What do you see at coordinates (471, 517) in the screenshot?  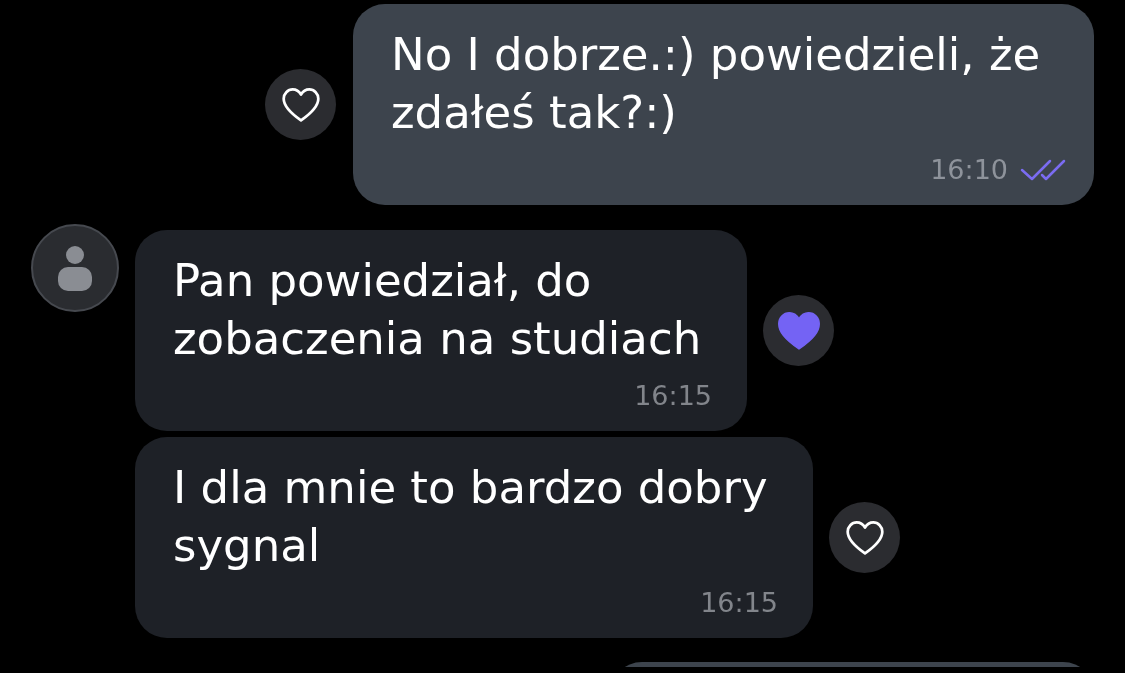 I see `message-text: I dla mnie to bardzo dobry sygnal` at bounding box center [471, 517].